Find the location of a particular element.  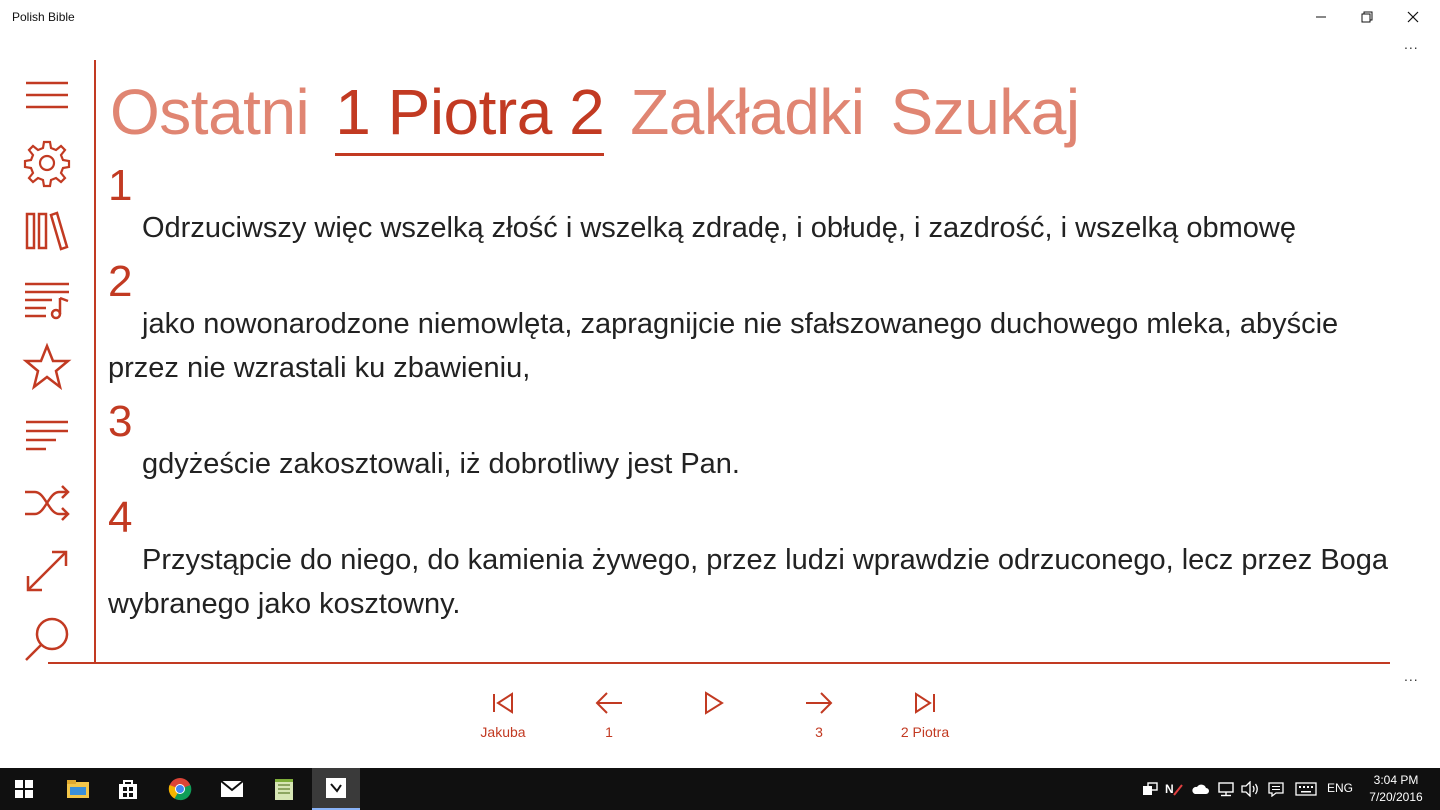

expand-diagonal-icon is located at coordinates (47, 571).